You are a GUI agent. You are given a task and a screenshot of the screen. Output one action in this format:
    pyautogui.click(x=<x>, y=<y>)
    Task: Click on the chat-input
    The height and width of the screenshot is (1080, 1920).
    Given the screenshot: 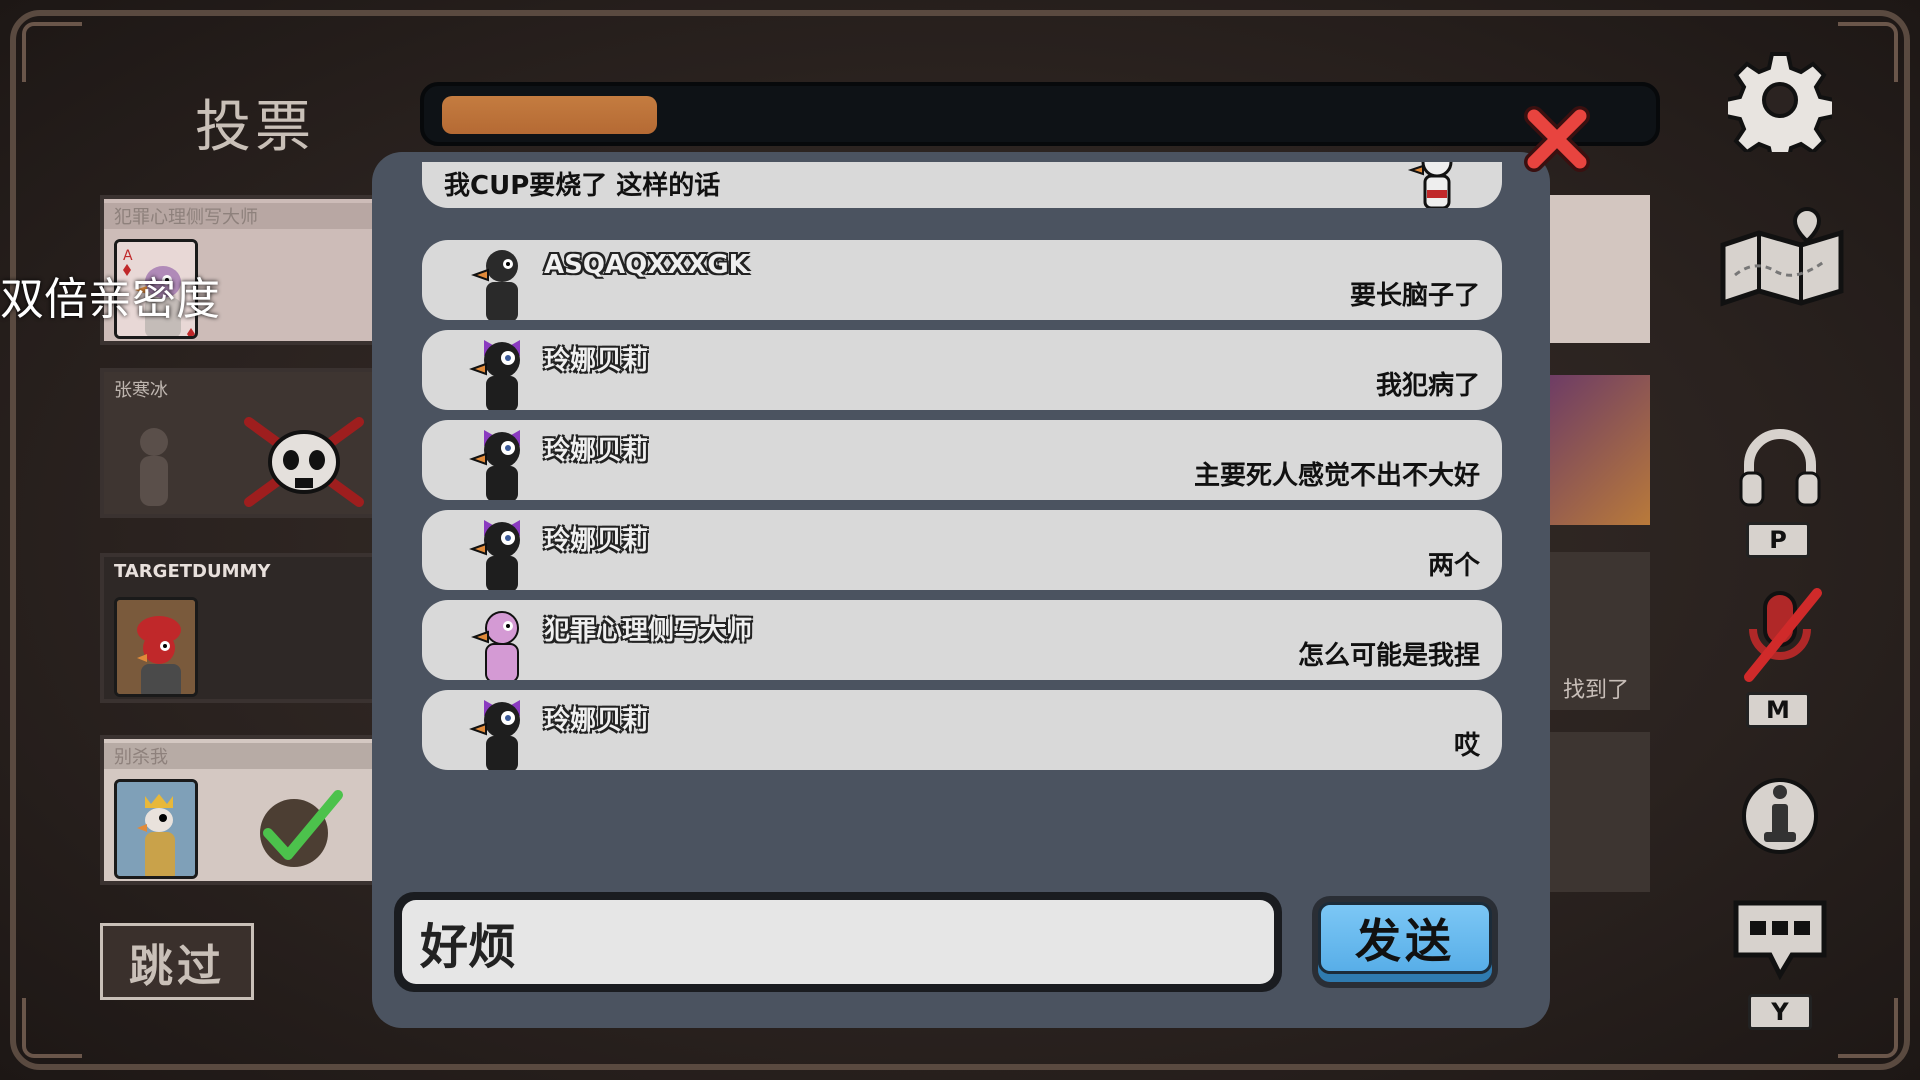 What is the action you would take?
    pyautogui.click(x=838, y=942)
    